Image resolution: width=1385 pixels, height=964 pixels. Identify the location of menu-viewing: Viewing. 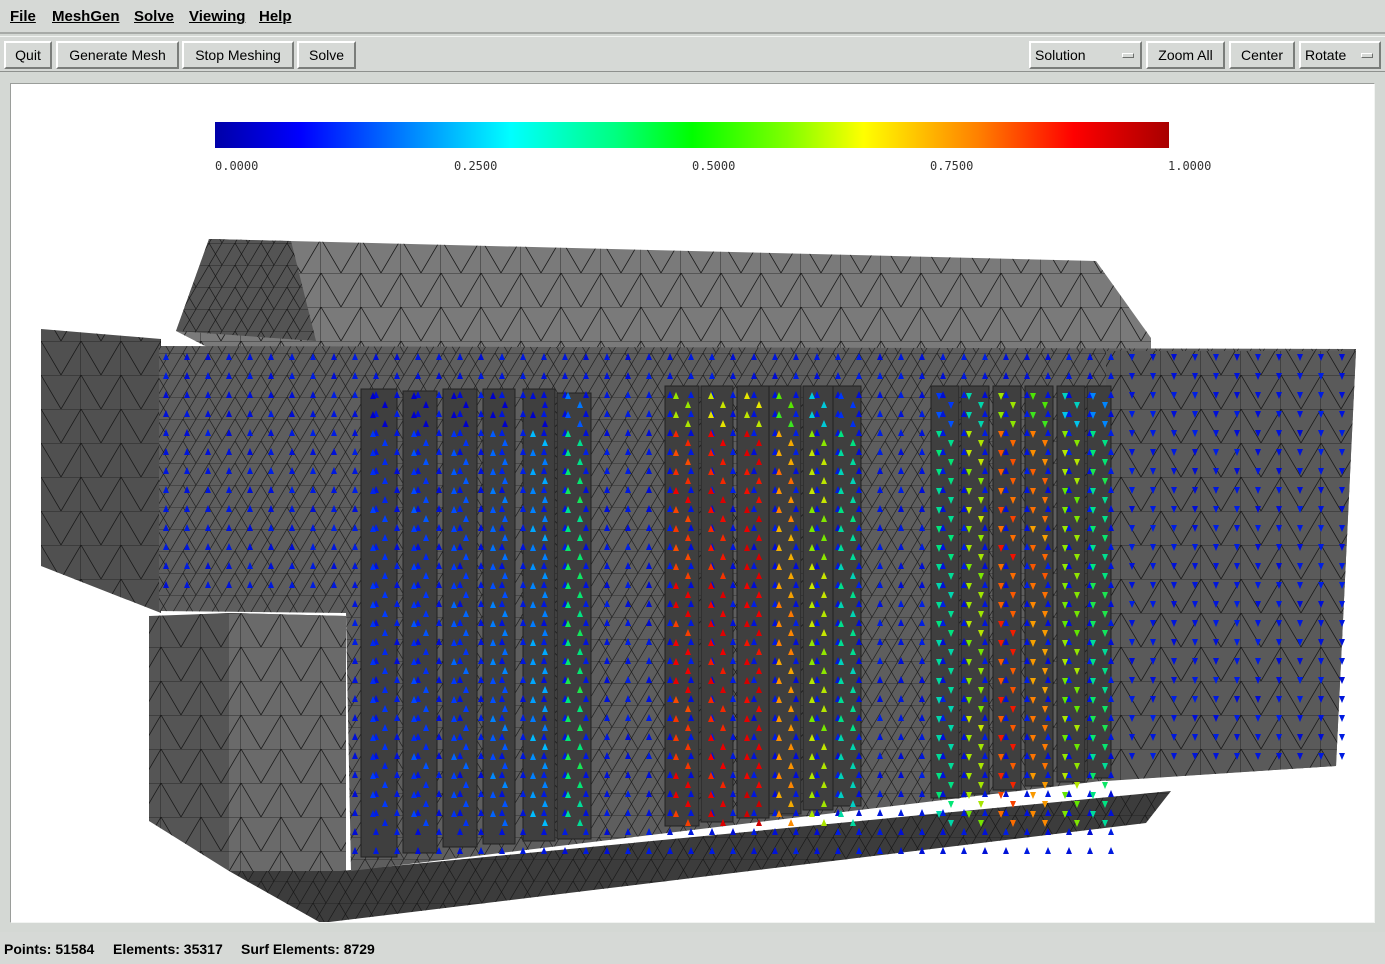
(217, 16).